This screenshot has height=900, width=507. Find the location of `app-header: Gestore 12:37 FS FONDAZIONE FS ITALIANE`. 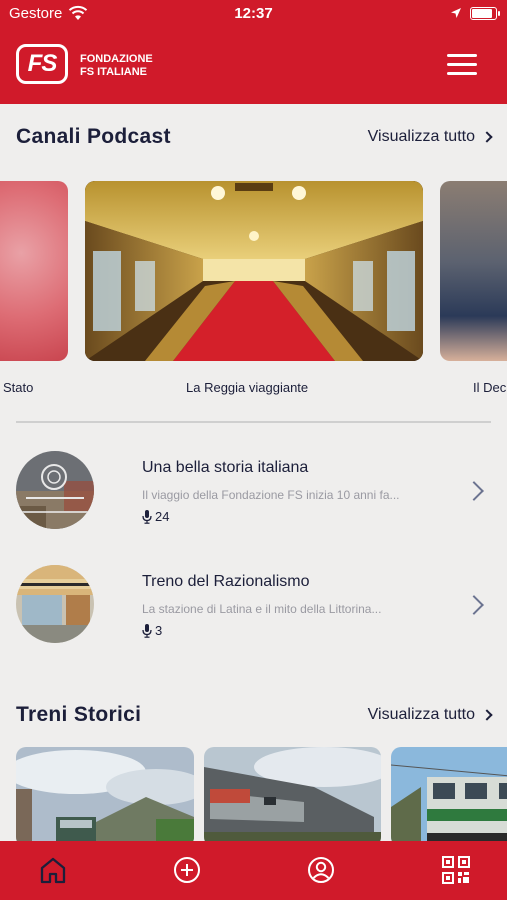

app-header: Gestore 12:37 FS FONDAZIONE FS ITALIANE is located at coordinates (253, 52).